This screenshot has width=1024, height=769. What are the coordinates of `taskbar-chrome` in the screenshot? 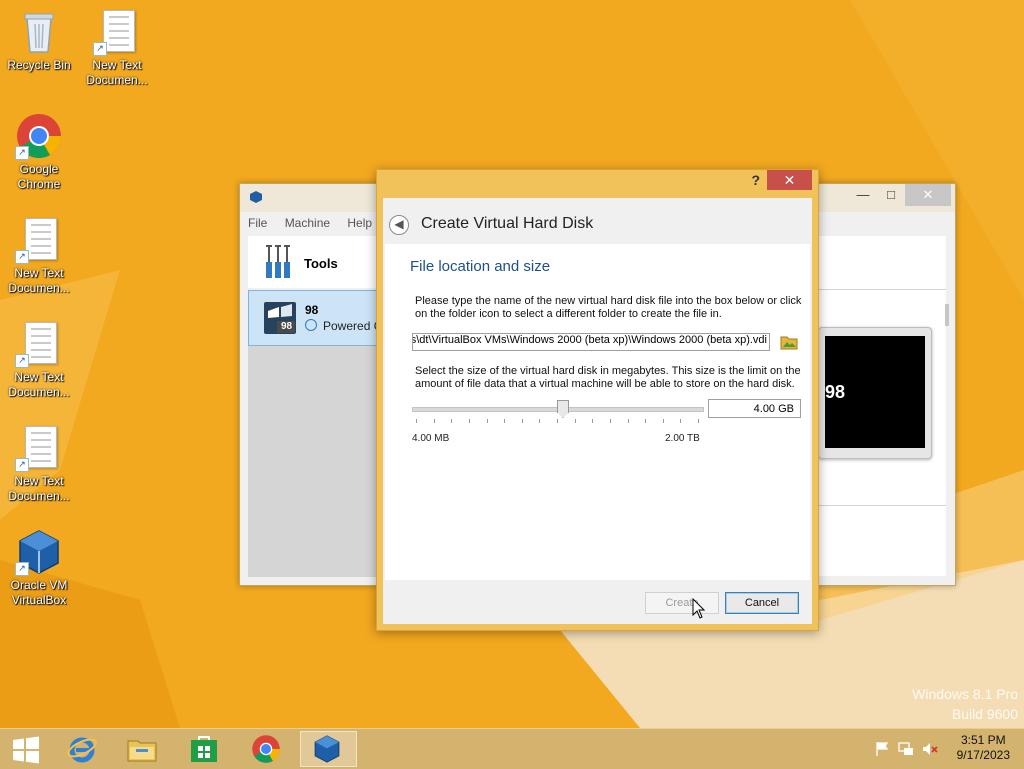 It's located at (266, 749).